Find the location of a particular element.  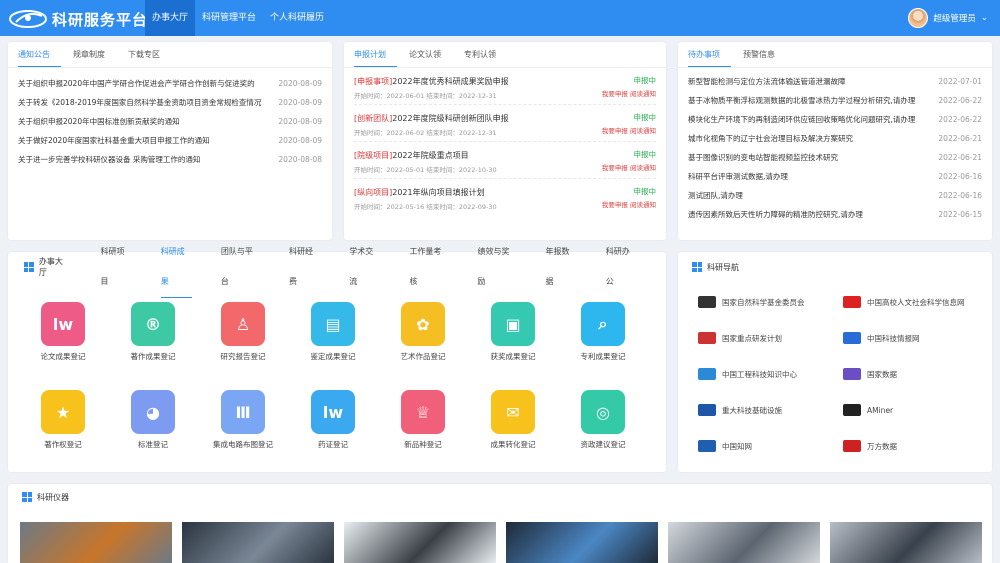

list-item: 关于做好2020年度国家社科基金重大项目申报工作的通知 2020-08-09 is located at coordinates (170, 140).